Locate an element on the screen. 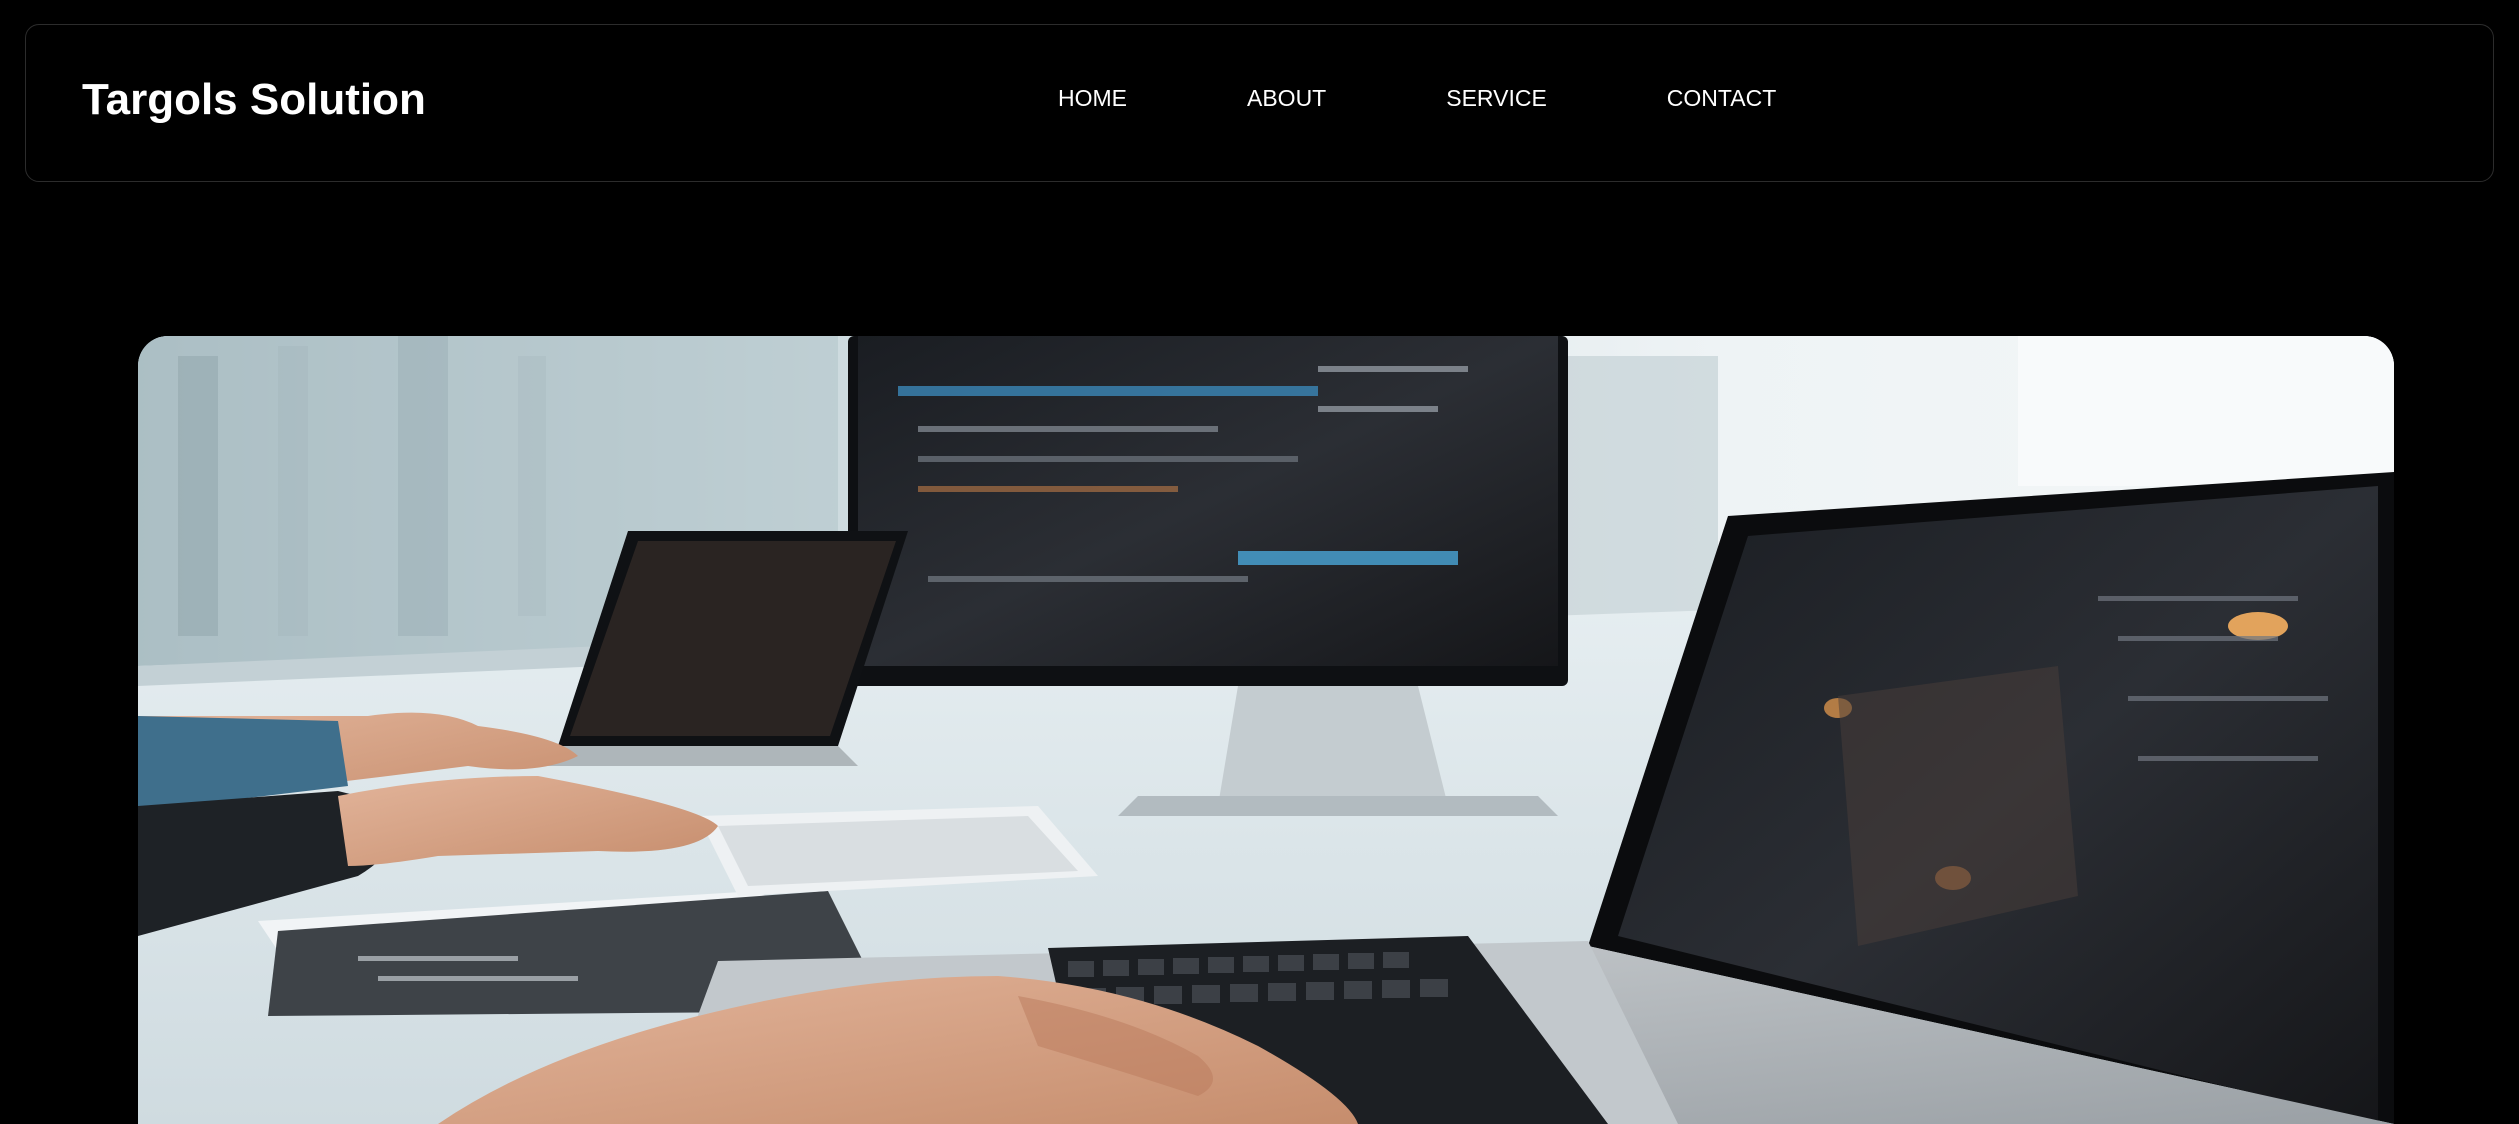  nav-link-contact: CONTACT is located at coordinates (1721, 98).